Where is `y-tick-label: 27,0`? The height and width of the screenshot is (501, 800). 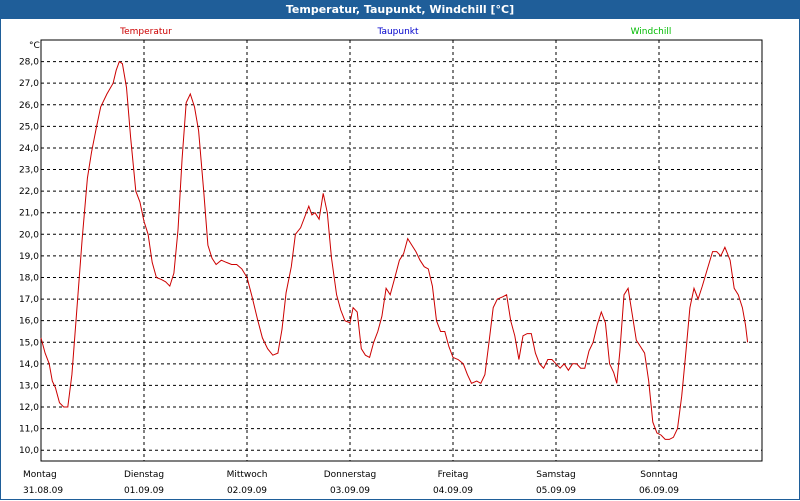 y-tick-label: 27,0 is located at coordinates (29, 84).